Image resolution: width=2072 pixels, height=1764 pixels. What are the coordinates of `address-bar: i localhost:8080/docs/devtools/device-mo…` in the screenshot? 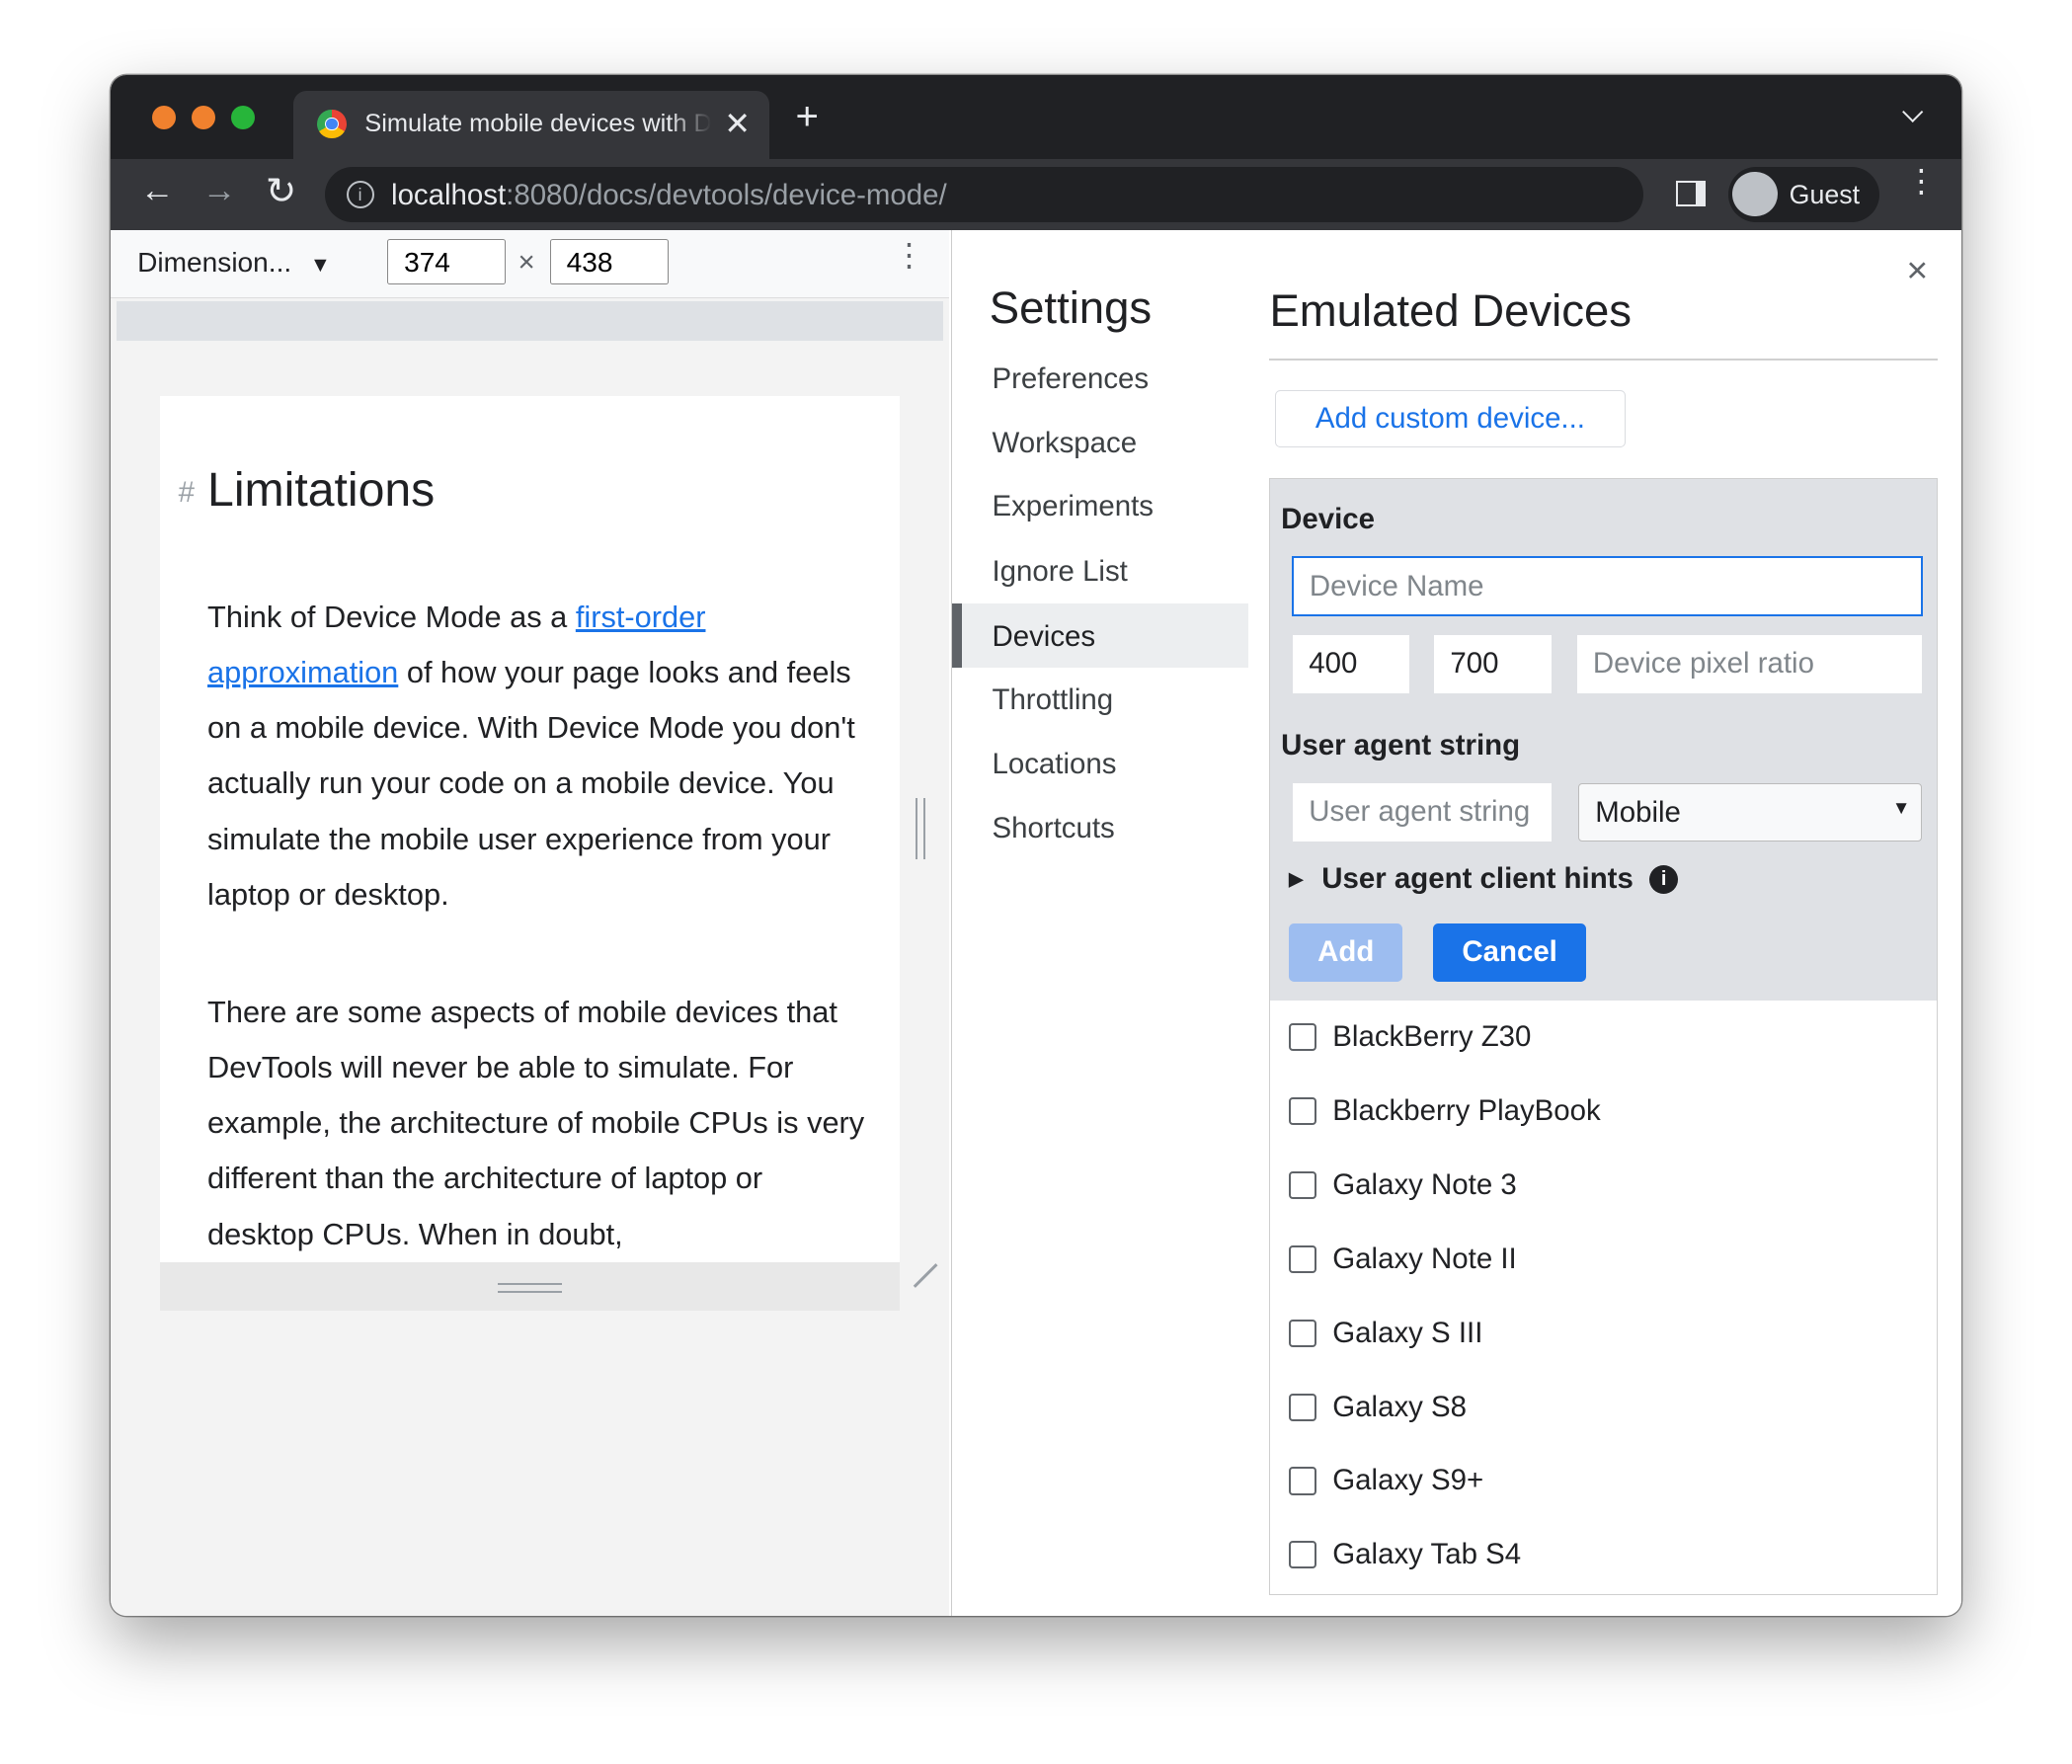 It's located at (984, 194).